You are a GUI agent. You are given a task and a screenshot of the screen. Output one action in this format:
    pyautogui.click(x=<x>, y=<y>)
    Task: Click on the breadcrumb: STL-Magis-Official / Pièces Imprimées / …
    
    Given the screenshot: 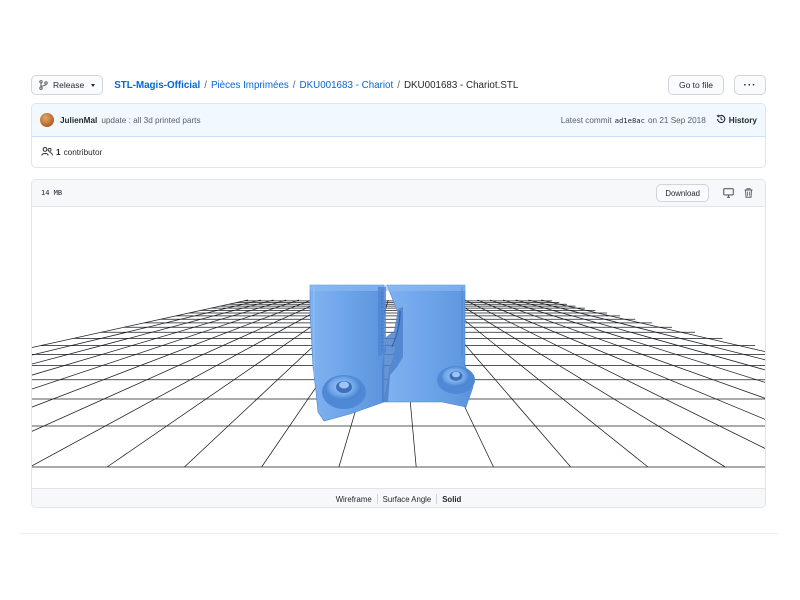 What is the action you would take?
    pyautogui.click(x=316, y=85)
    